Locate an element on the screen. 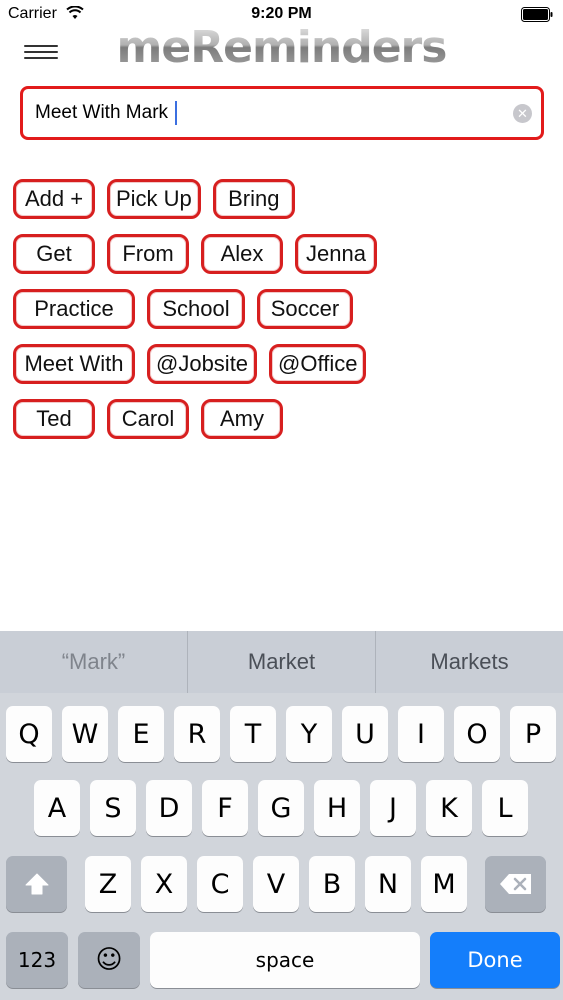 Image resolution: width=563 pixels, height=1000 pixels. delete-key is located at coordinates (515, 884).